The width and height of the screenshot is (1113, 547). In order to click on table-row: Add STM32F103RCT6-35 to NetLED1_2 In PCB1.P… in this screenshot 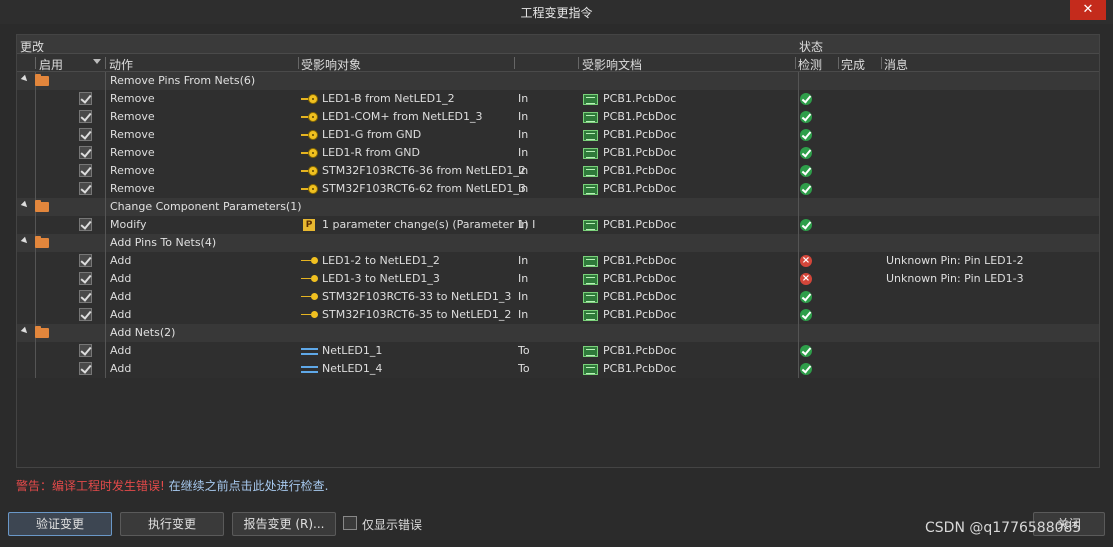, I will do `click(558, 315)`.